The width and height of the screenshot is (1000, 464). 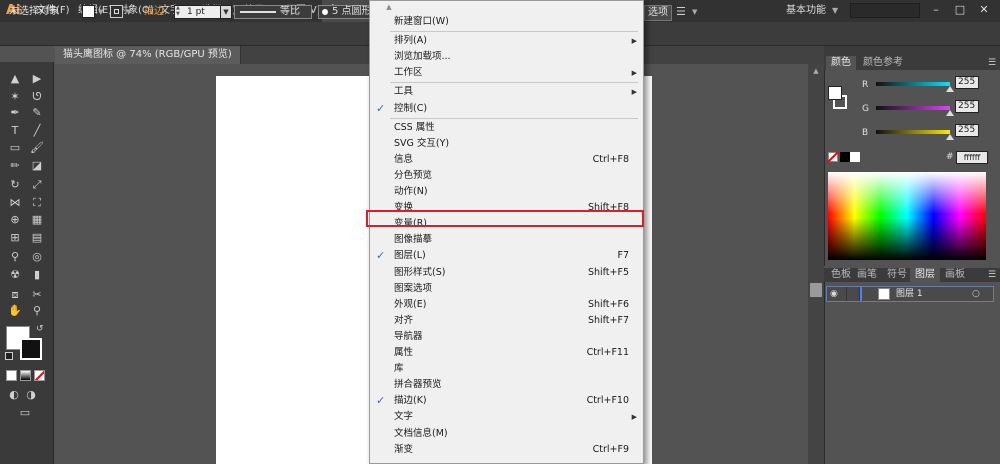 I want to click on draw-behind-icon: ◑, so click(x=31, y=395).